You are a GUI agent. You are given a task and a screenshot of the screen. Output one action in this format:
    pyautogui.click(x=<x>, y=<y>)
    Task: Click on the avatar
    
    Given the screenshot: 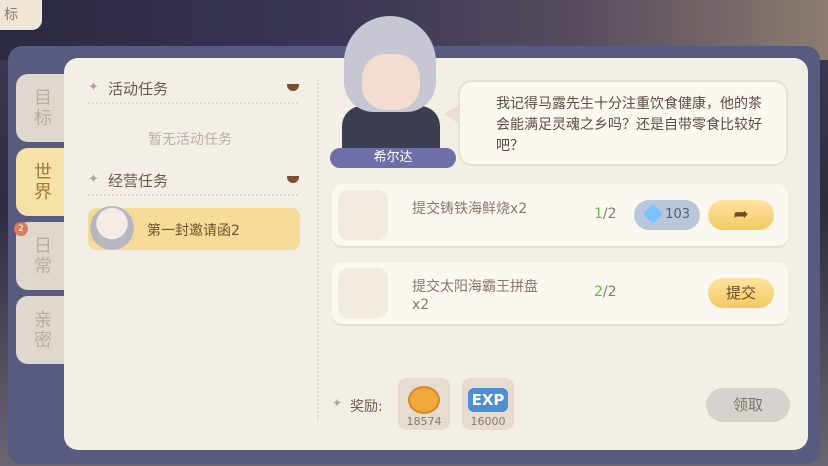 What is the action you would take?
    pyautogui.click(x=112, y=228)
    